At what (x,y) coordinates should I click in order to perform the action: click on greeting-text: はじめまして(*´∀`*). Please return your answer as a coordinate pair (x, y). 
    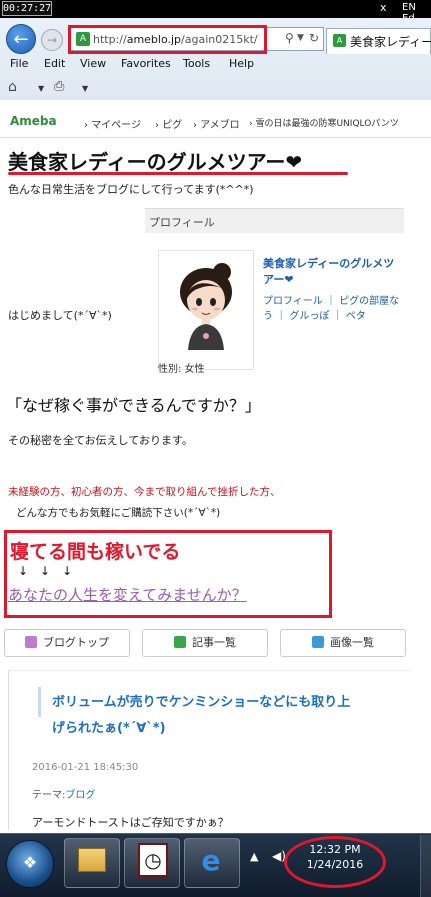
    Looking at the image, I should click on (60, 315).